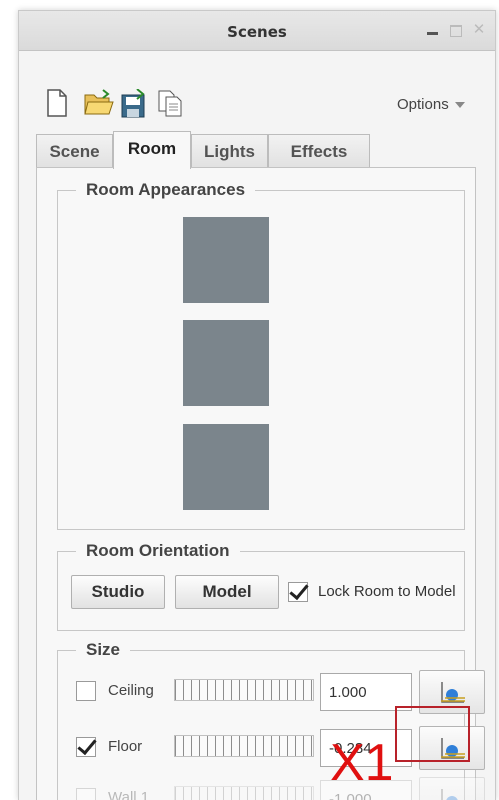  I want to click on chevron-down-icon, so click(459, 105).